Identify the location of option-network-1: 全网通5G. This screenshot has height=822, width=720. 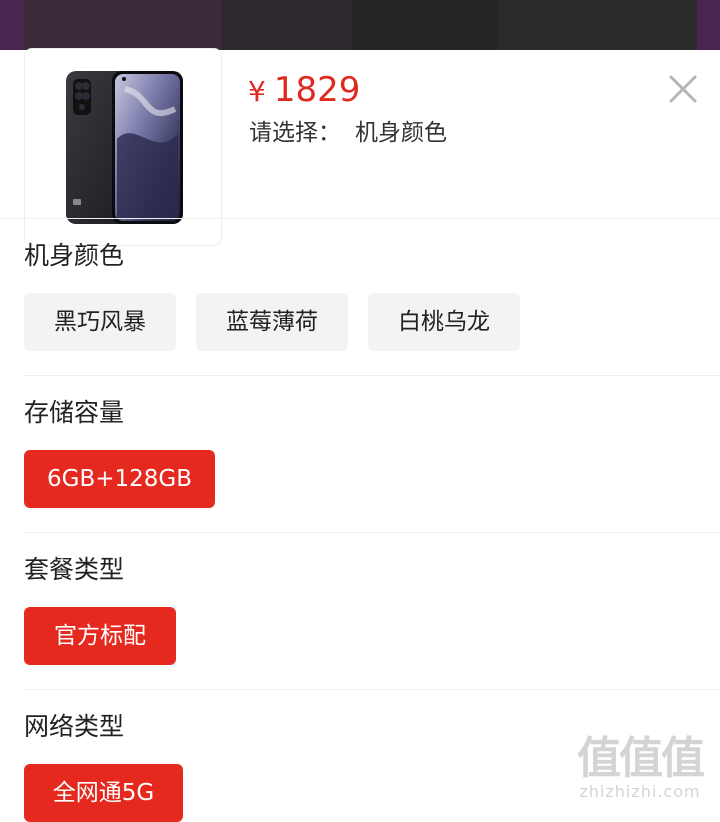
(103, 793).